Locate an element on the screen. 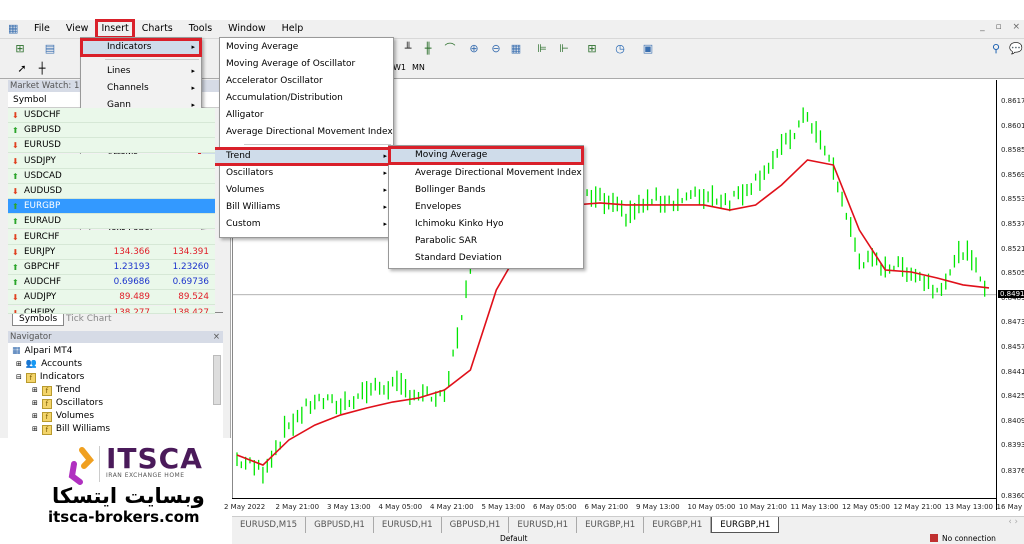  market-watch-row: ⬆ GBPUSD is located at coordinates (111, 131).